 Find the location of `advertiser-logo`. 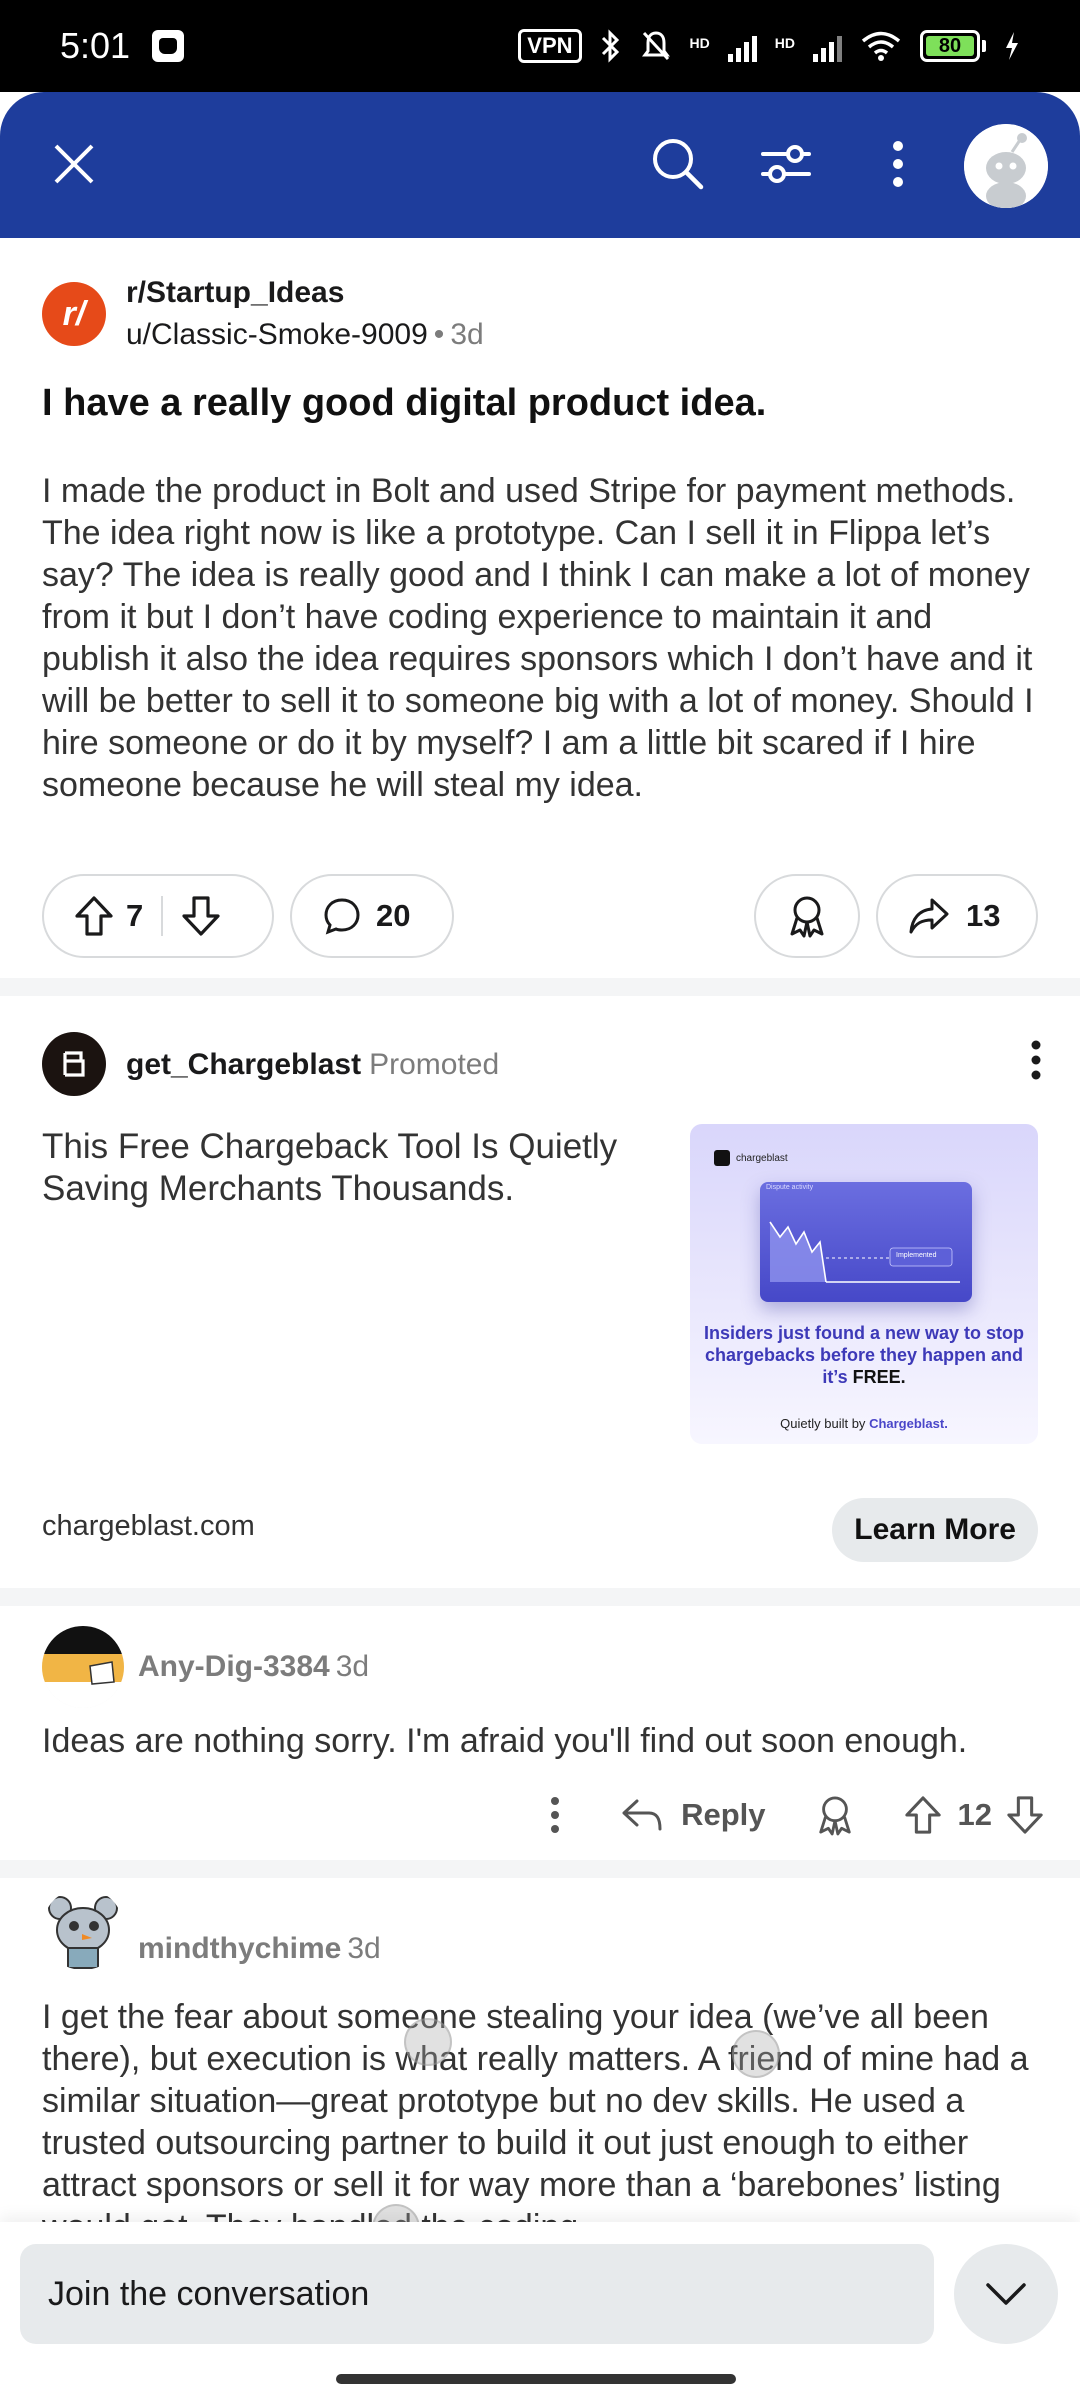

advertiser-logo is located at coordinates (74, 1064).